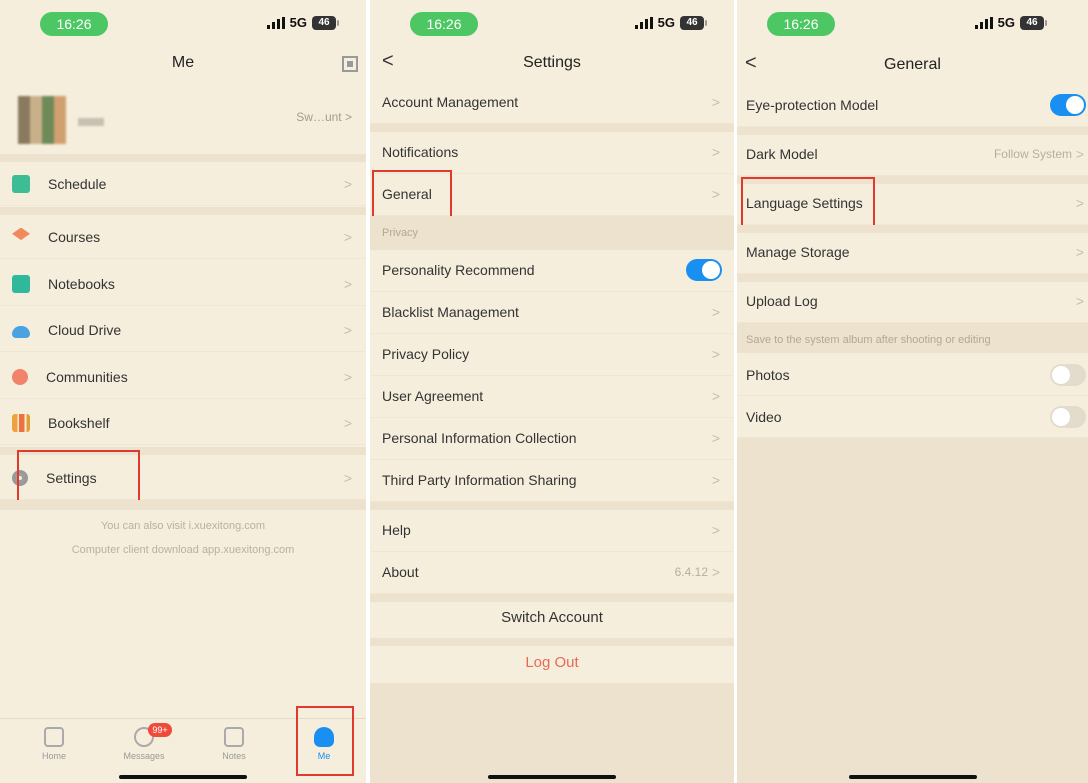 This screenshot has height=783, width=1088. What do you see at coordinates (912, 64) in the screenshot?
I see `page-title: General` at bounding box center [912, 64].